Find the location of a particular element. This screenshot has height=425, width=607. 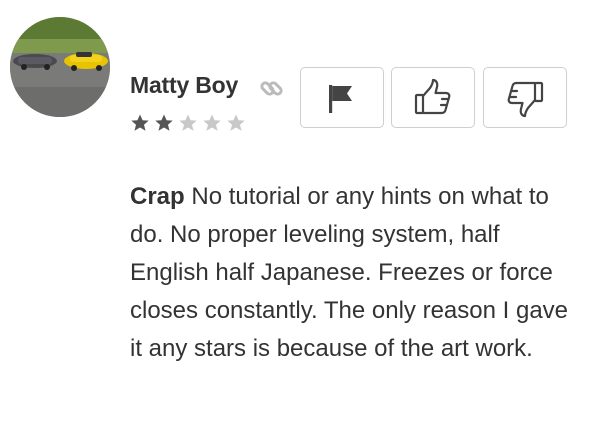

thumbs-down-button is located at coordinates (525, 97).